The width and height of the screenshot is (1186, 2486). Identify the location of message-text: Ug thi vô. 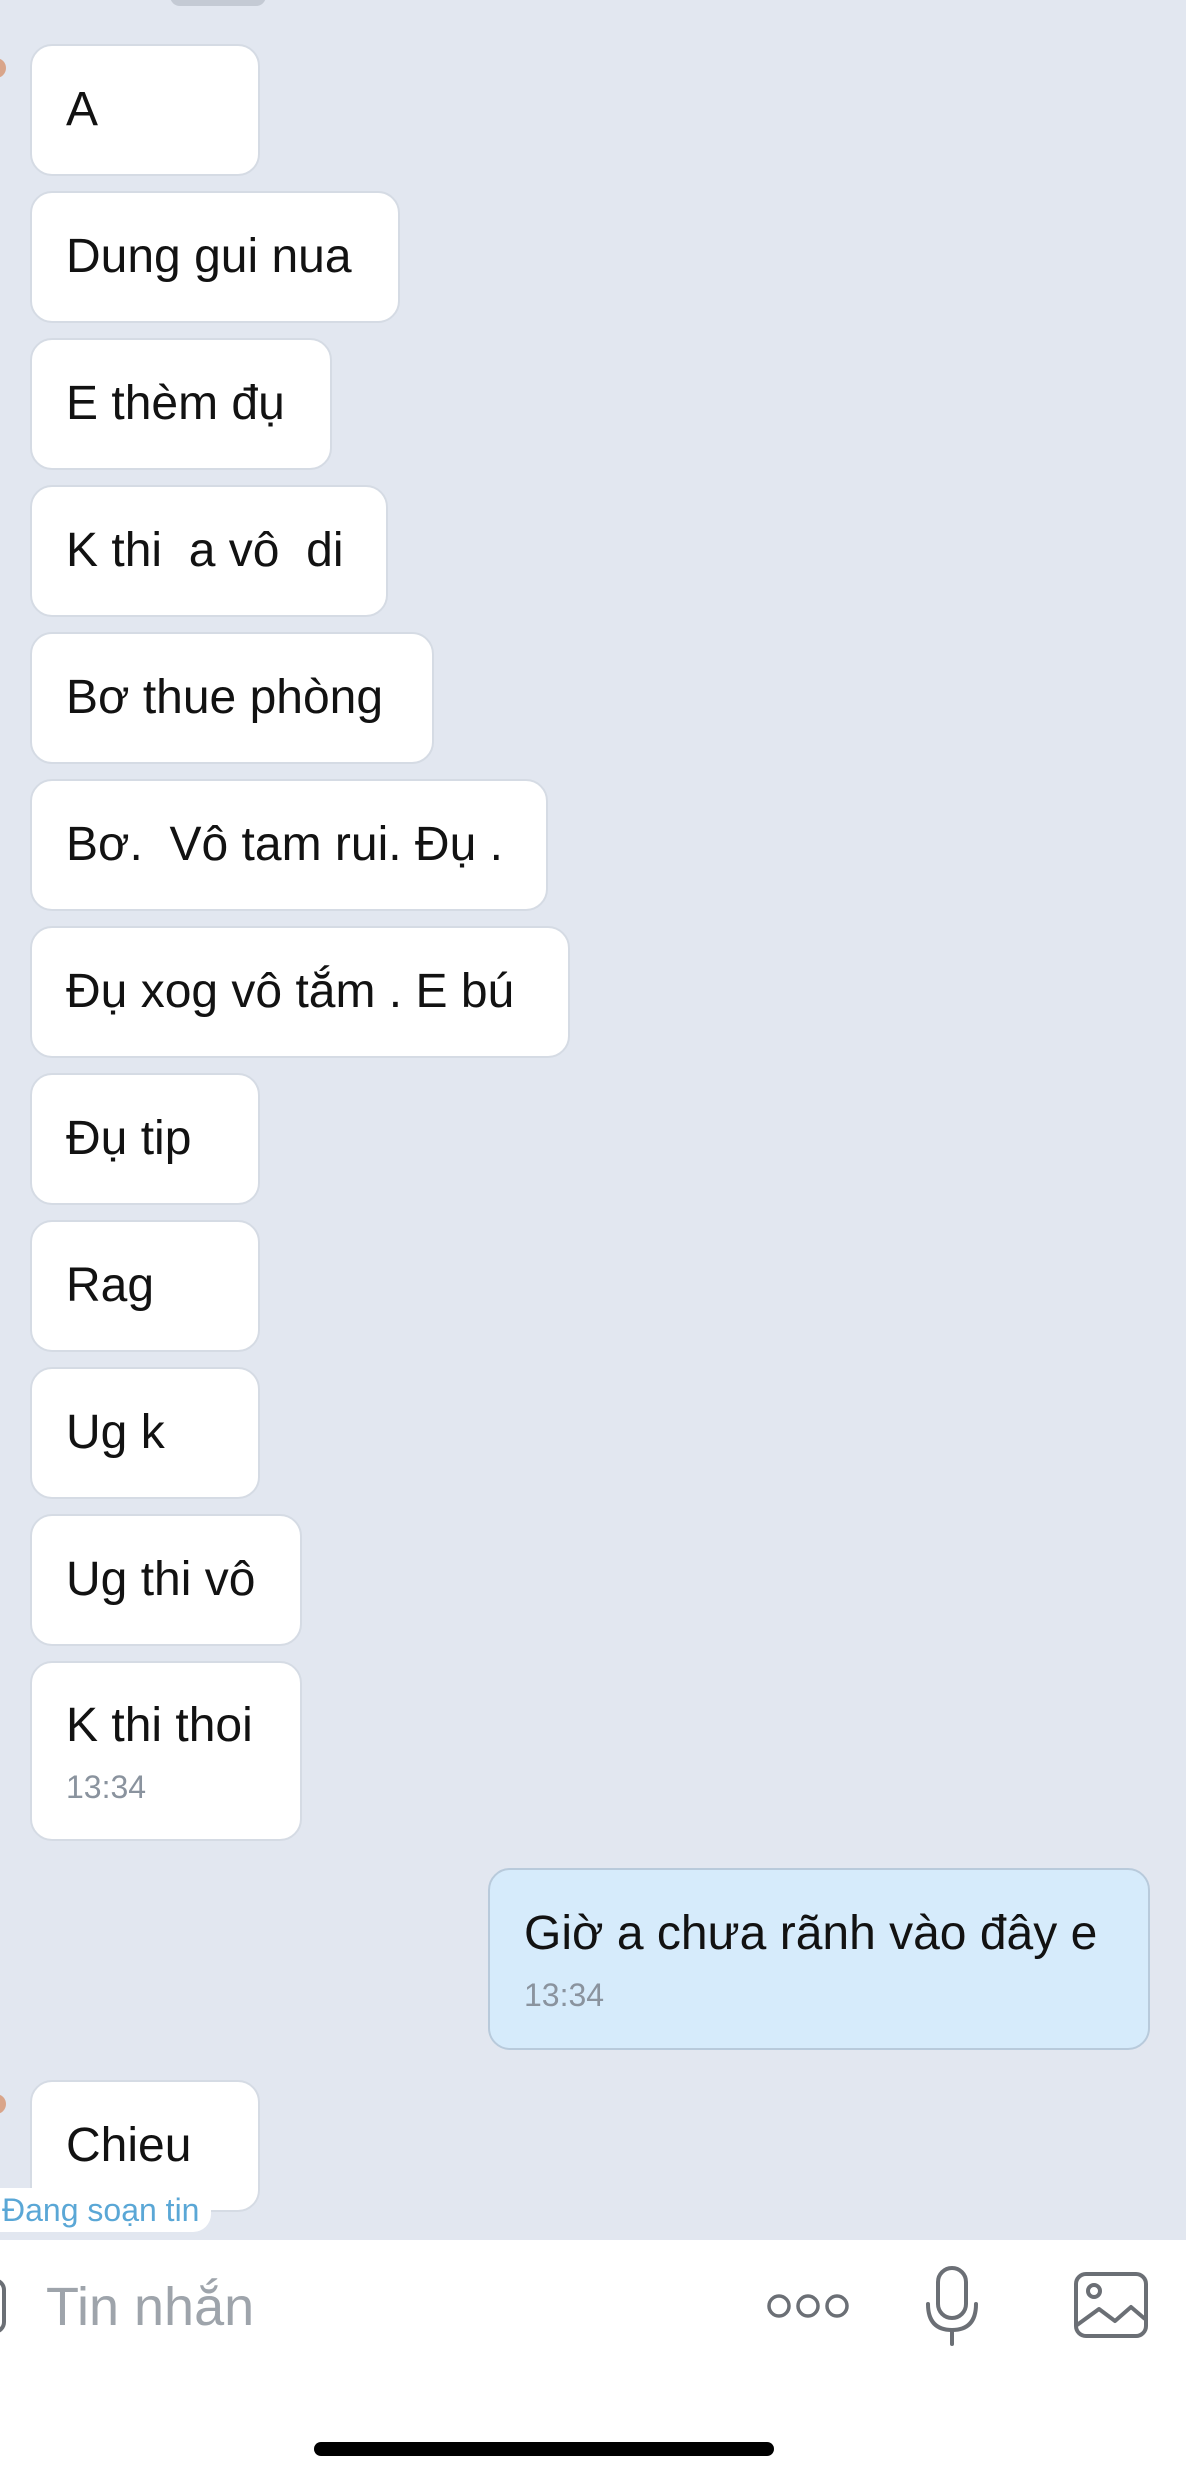
(161, 1579).